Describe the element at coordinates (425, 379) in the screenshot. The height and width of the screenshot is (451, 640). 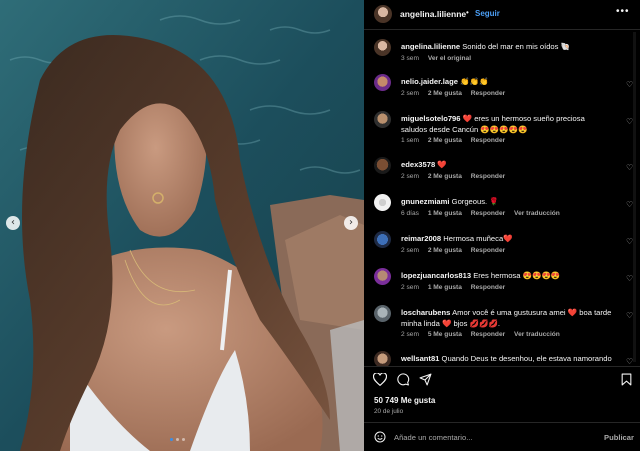
I see `share-icon` at that location.